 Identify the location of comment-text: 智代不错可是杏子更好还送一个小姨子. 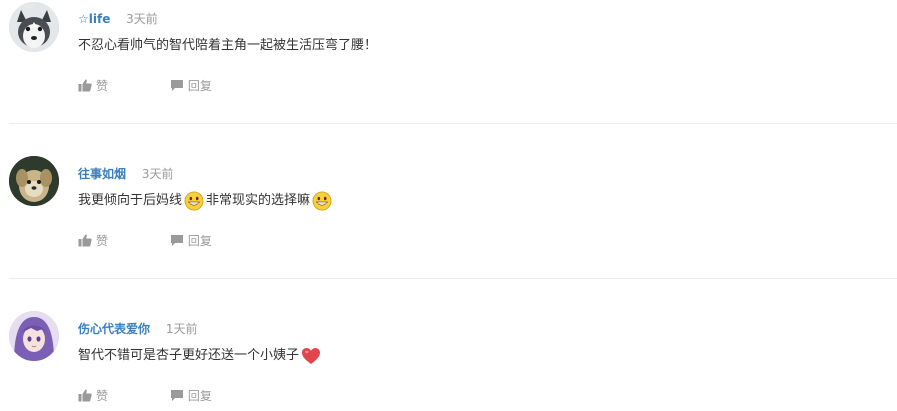
(200, 356).